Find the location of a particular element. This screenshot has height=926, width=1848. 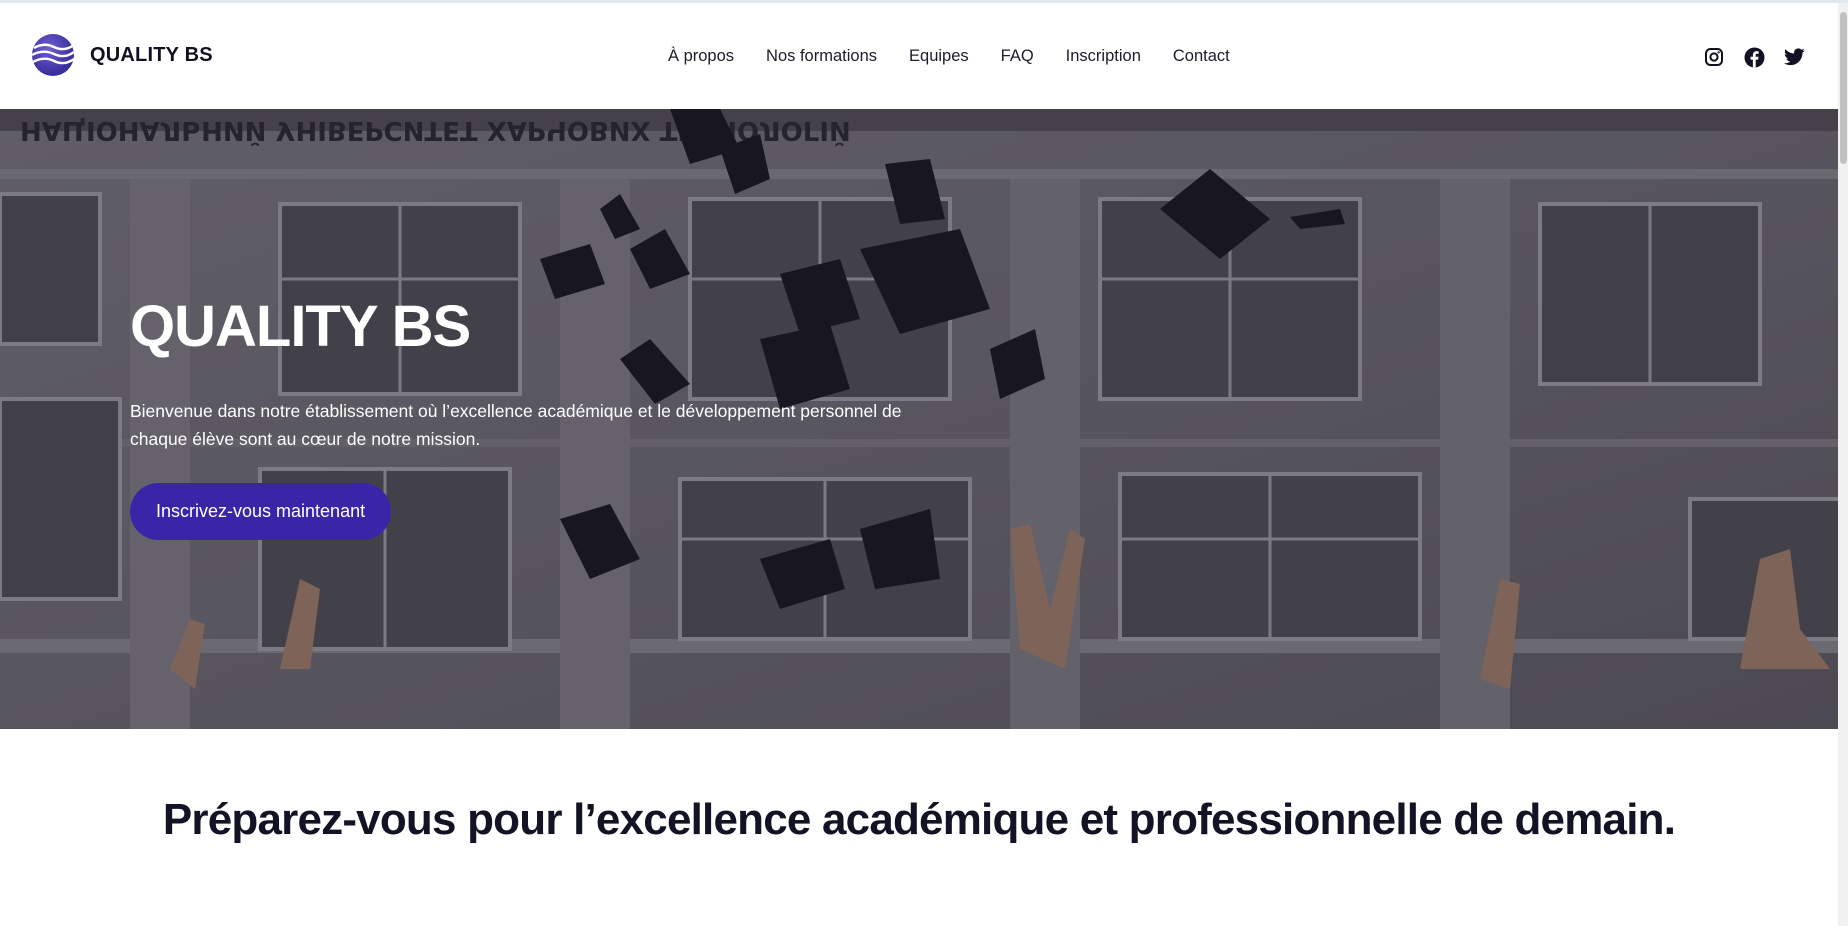

nav-link-a-propos: À propos is located at coordinates (701, 56).